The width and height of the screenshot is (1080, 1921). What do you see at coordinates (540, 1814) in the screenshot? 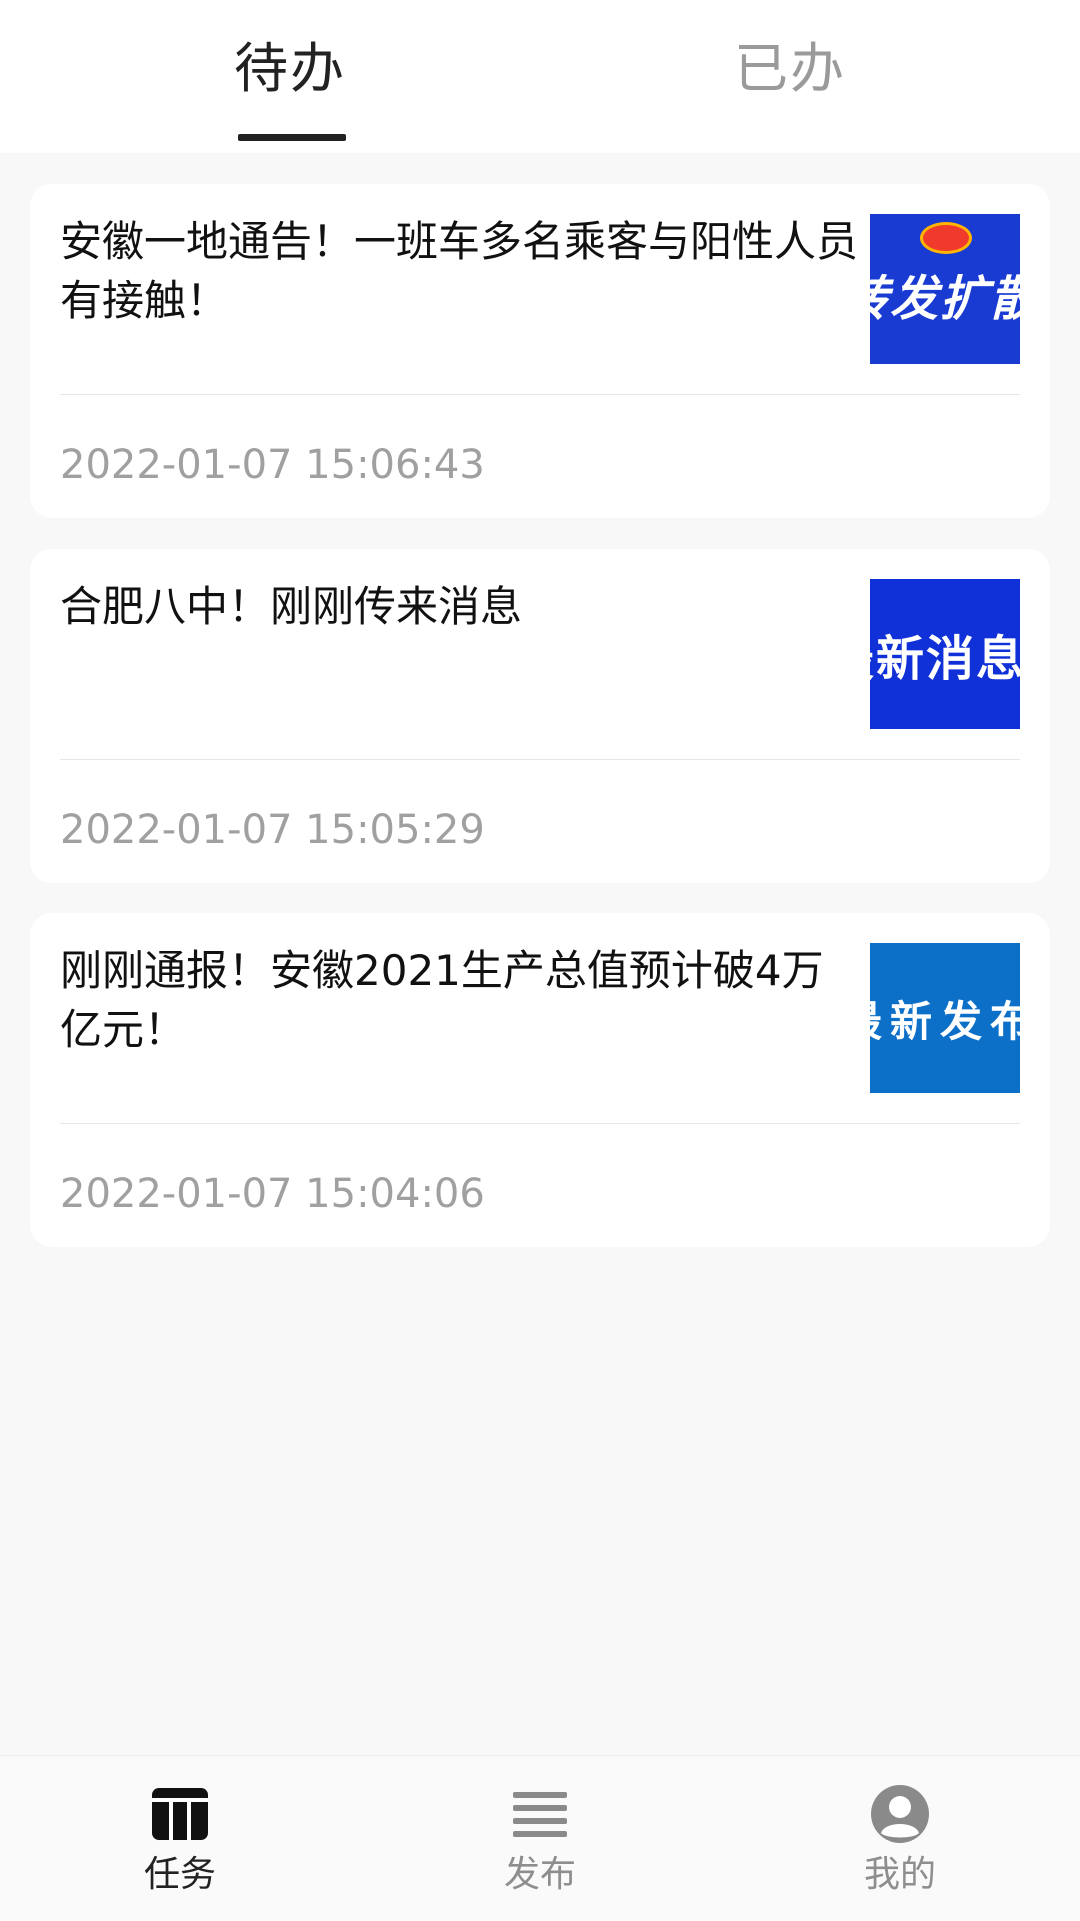
I see `list-lines-icon` at bounding box center [540, 1814].